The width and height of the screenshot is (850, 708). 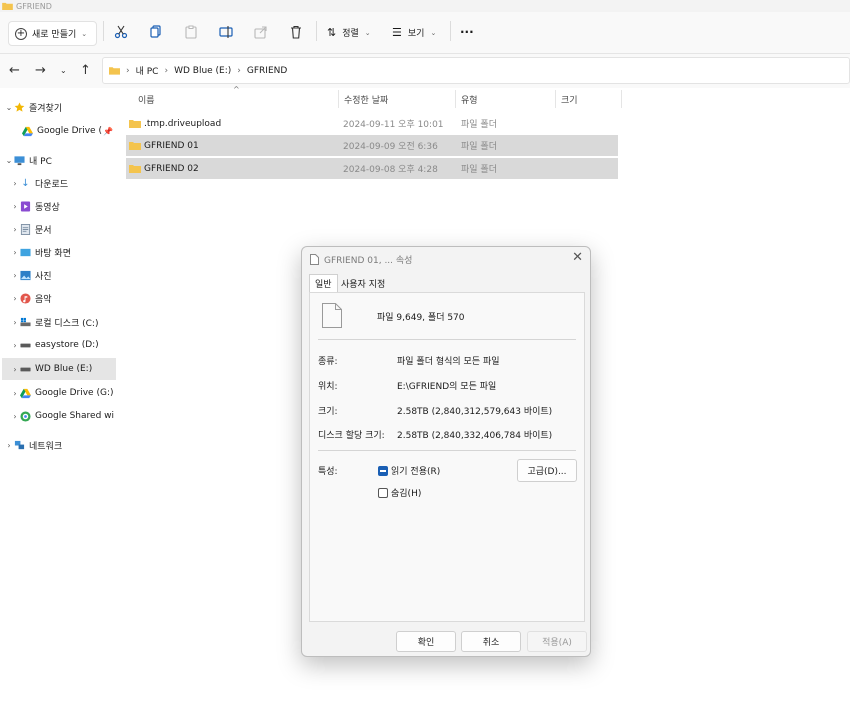 I want to click on kind-label: 종류:, so click(x=328, y=362).